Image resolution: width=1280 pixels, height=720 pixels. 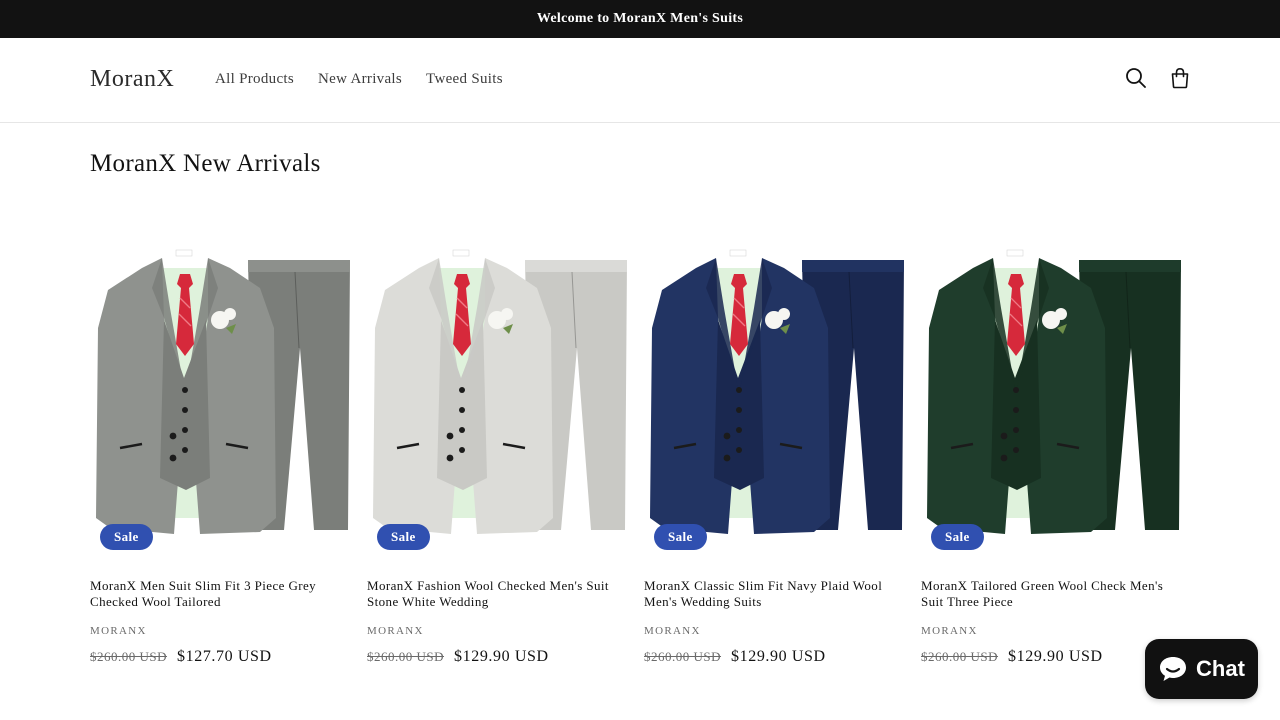 What do you see at coordinates (1173, 669) in the screenshot?
I see `chat-bubble-icon` at bounding box center [1173, 669].